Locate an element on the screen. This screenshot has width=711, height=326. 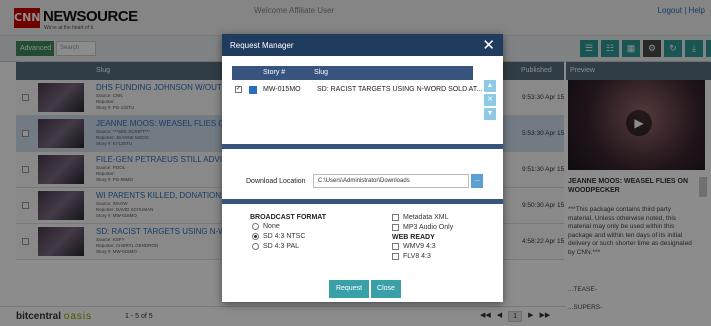
reorder-buttons: ▲ ✕ ▼ is located at coordinates (490, 100).